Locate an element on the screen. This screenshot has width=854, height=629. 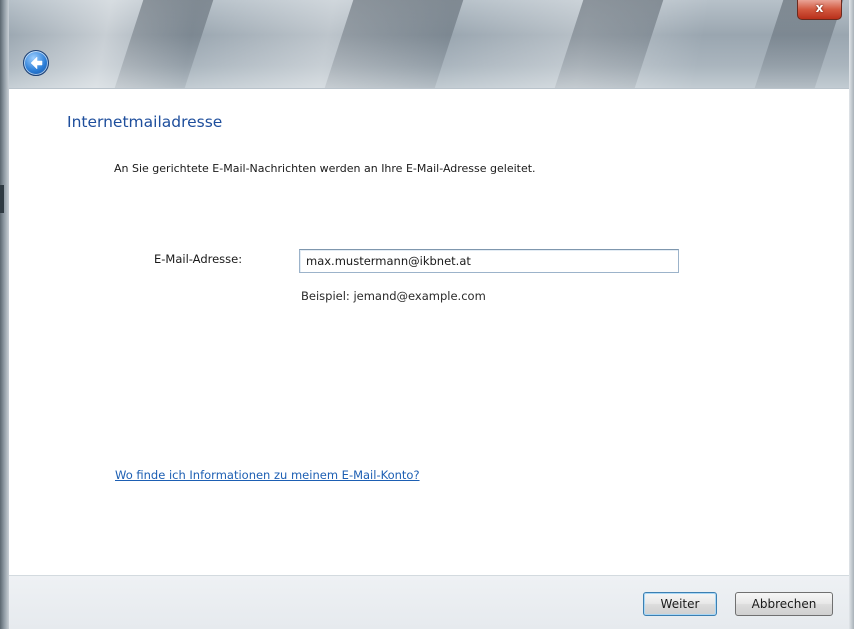
close-icon: x is located at coordinates (819, 8).